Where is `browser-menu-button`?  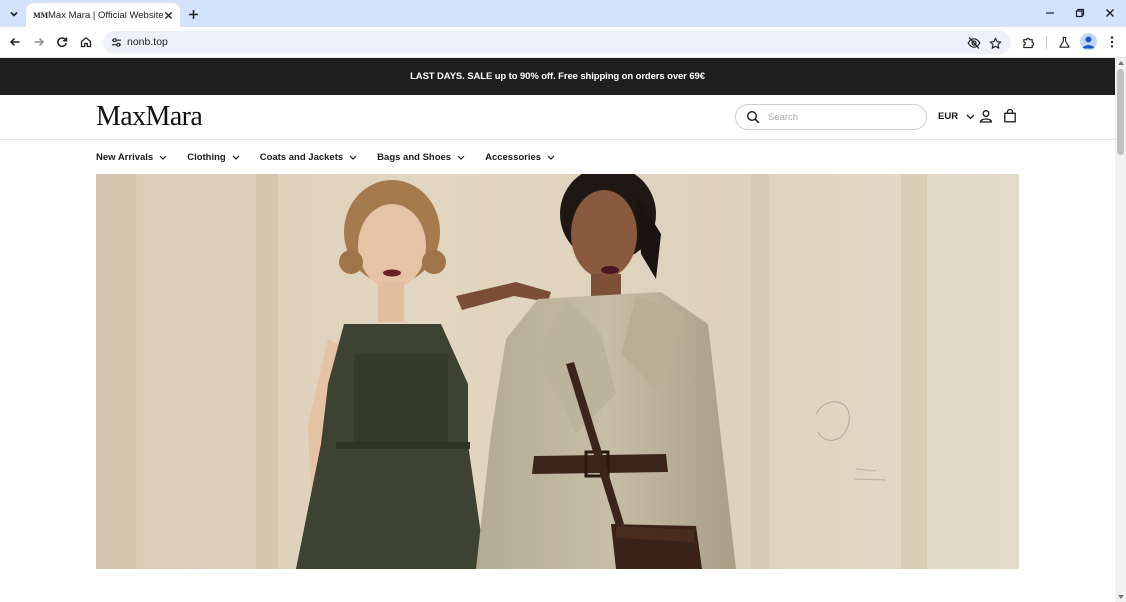 browser-menu-button is located at coordinates (1112, 42).